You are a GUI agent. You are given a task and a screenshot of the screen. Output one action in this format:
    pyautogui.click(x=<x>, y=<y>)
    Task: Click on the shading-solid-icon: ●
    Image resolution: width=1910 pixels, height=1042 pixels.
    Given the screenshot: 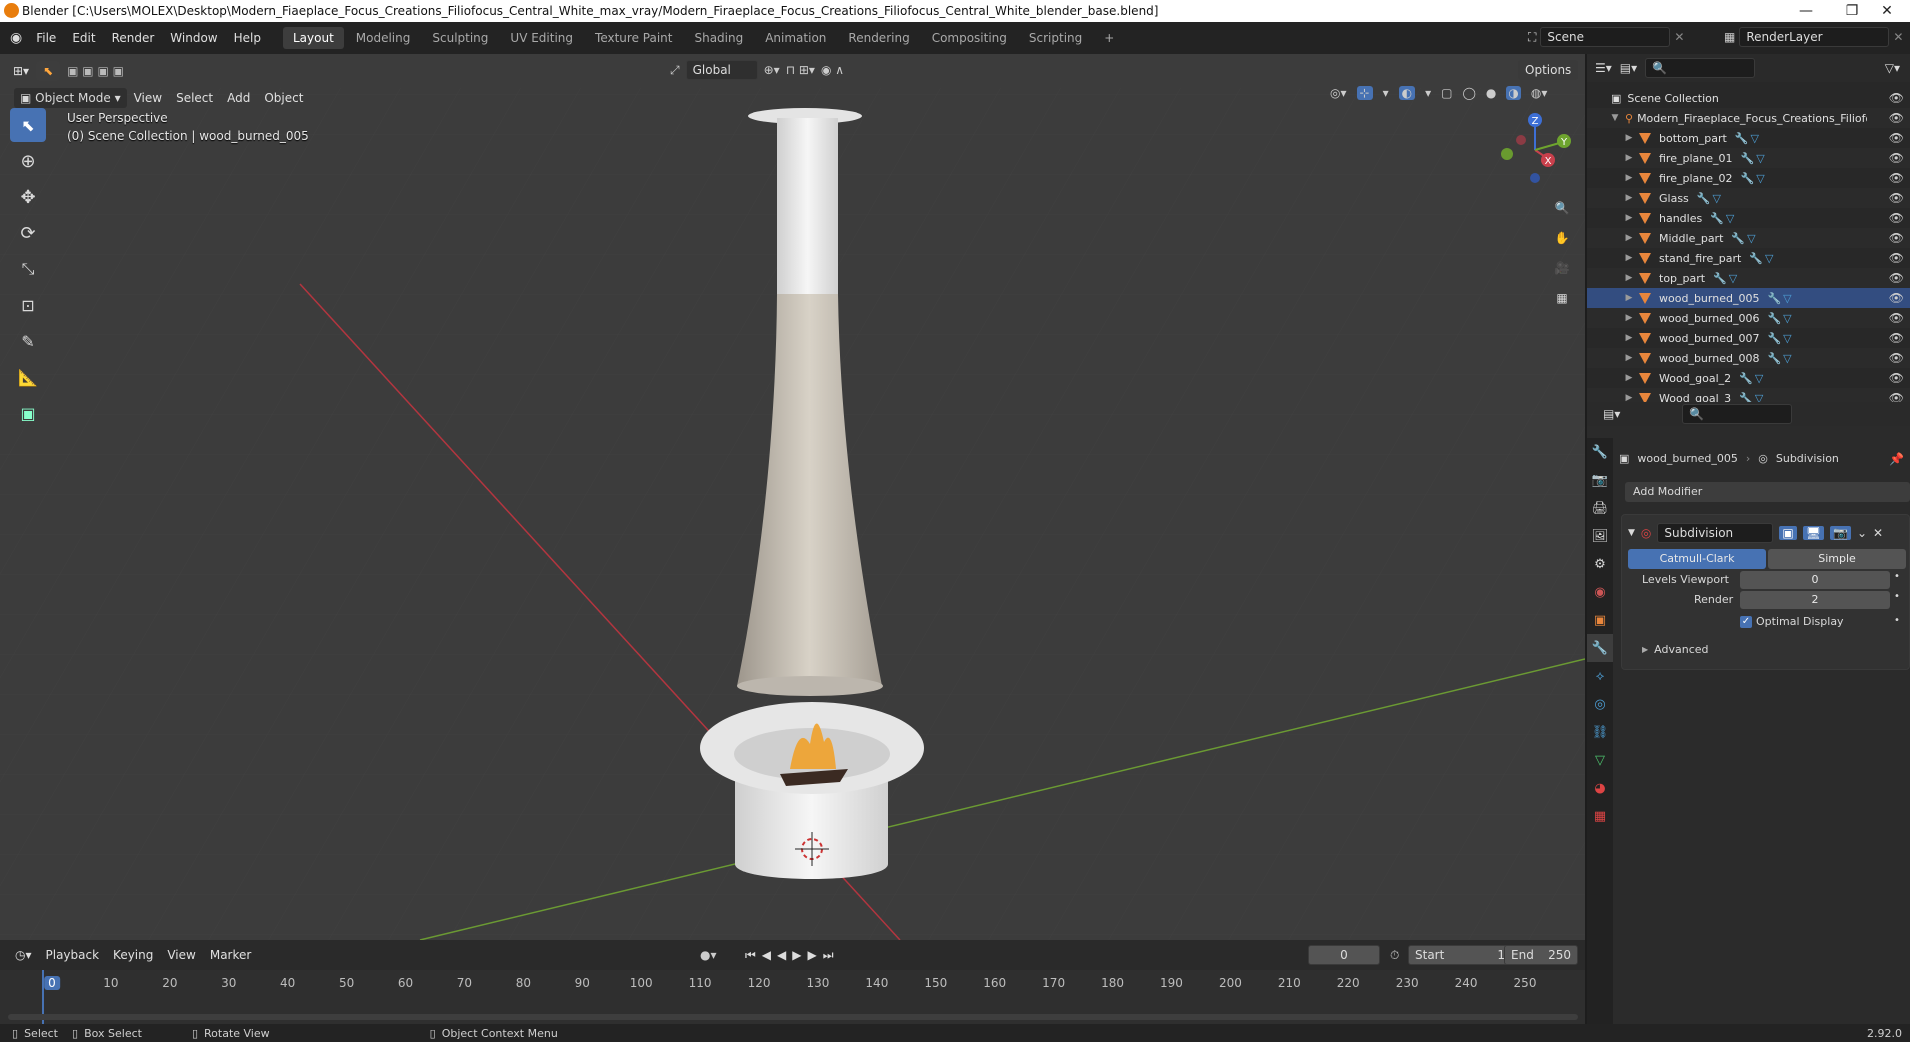 What is the action you would take?
    pyautogui.click(x=1491, y=93)
    